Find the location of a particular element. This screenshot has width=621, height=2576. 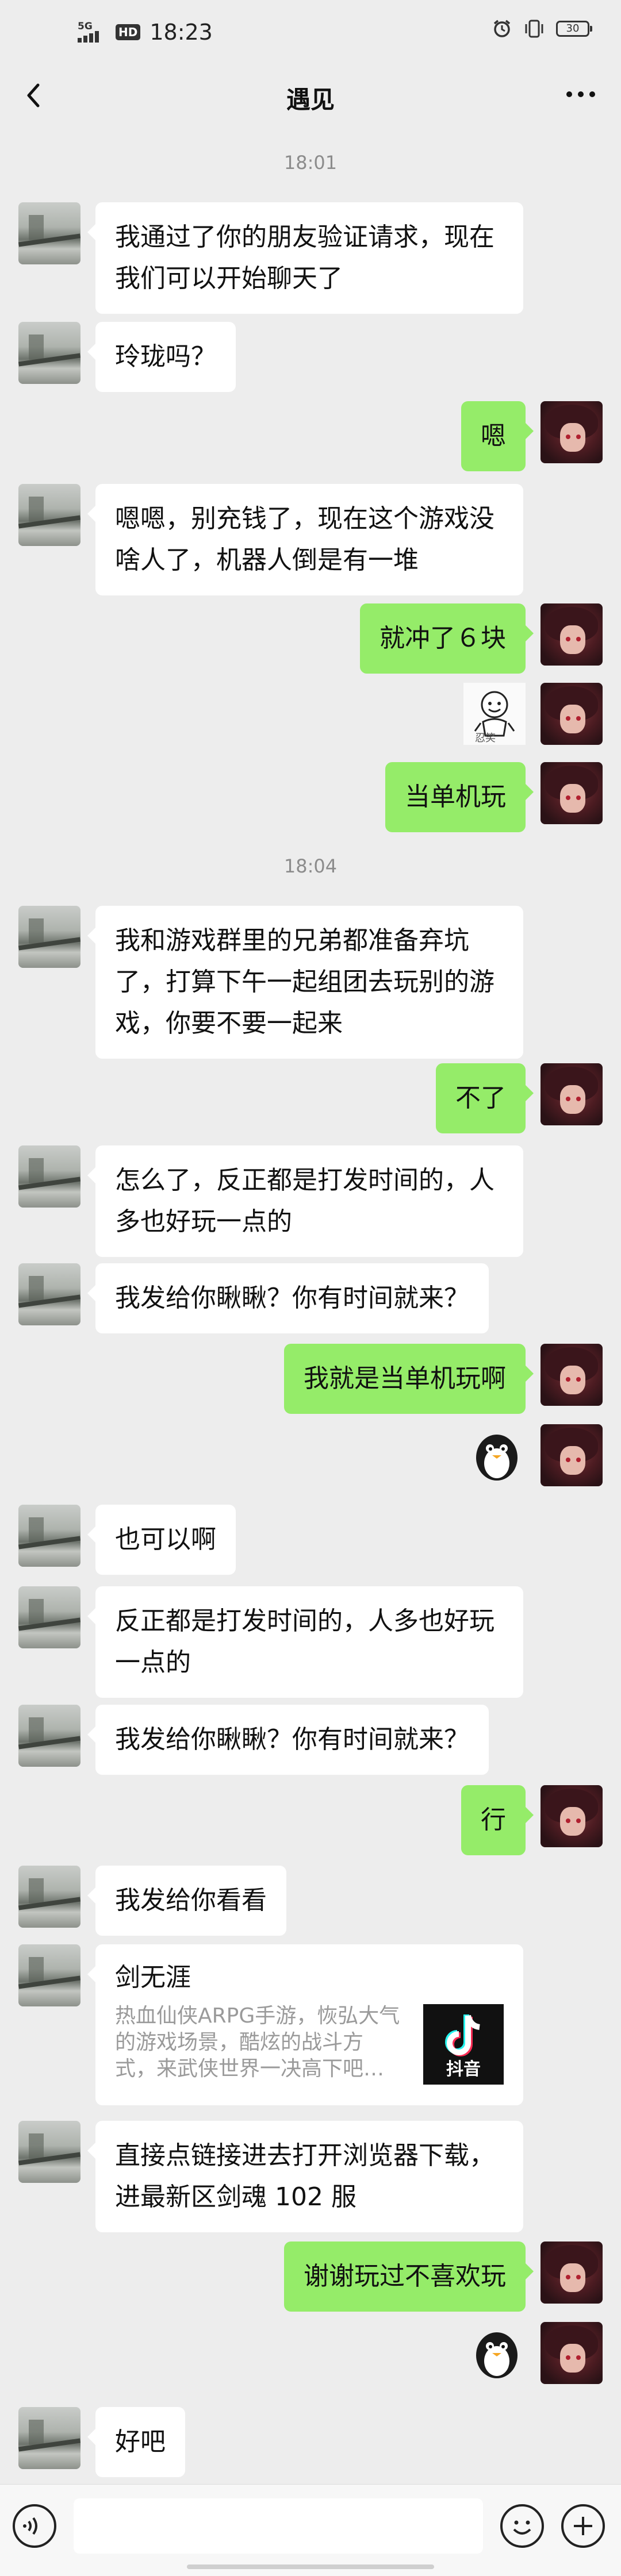

nav-bar: 遇见 is located at coordinates (310, 94).